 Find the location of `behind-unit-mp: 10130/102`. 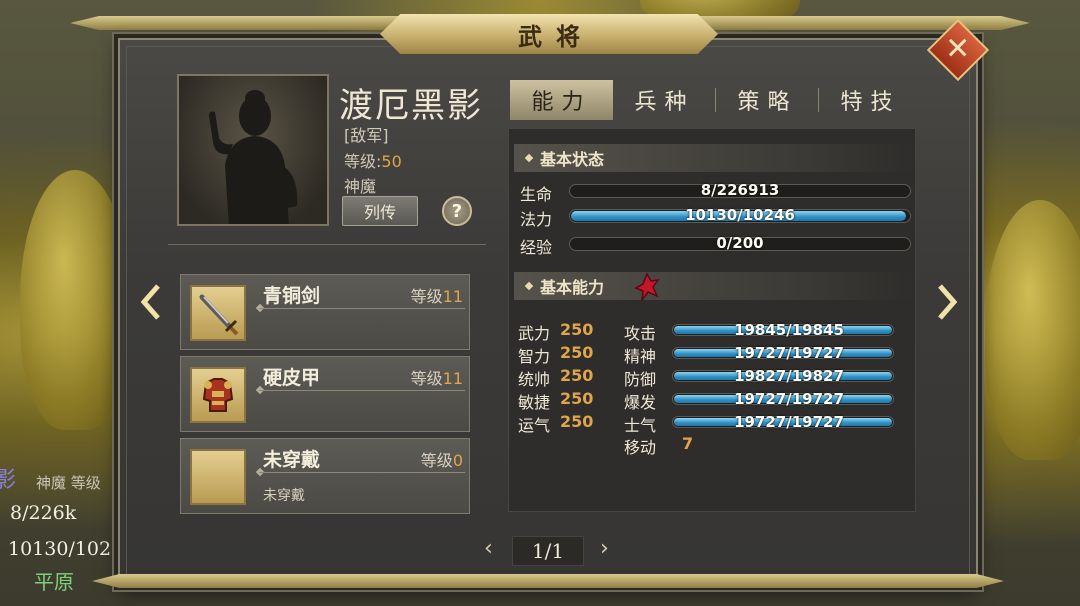

behind-unit-mp: 10130/102 is located at coordinates (60, 549).